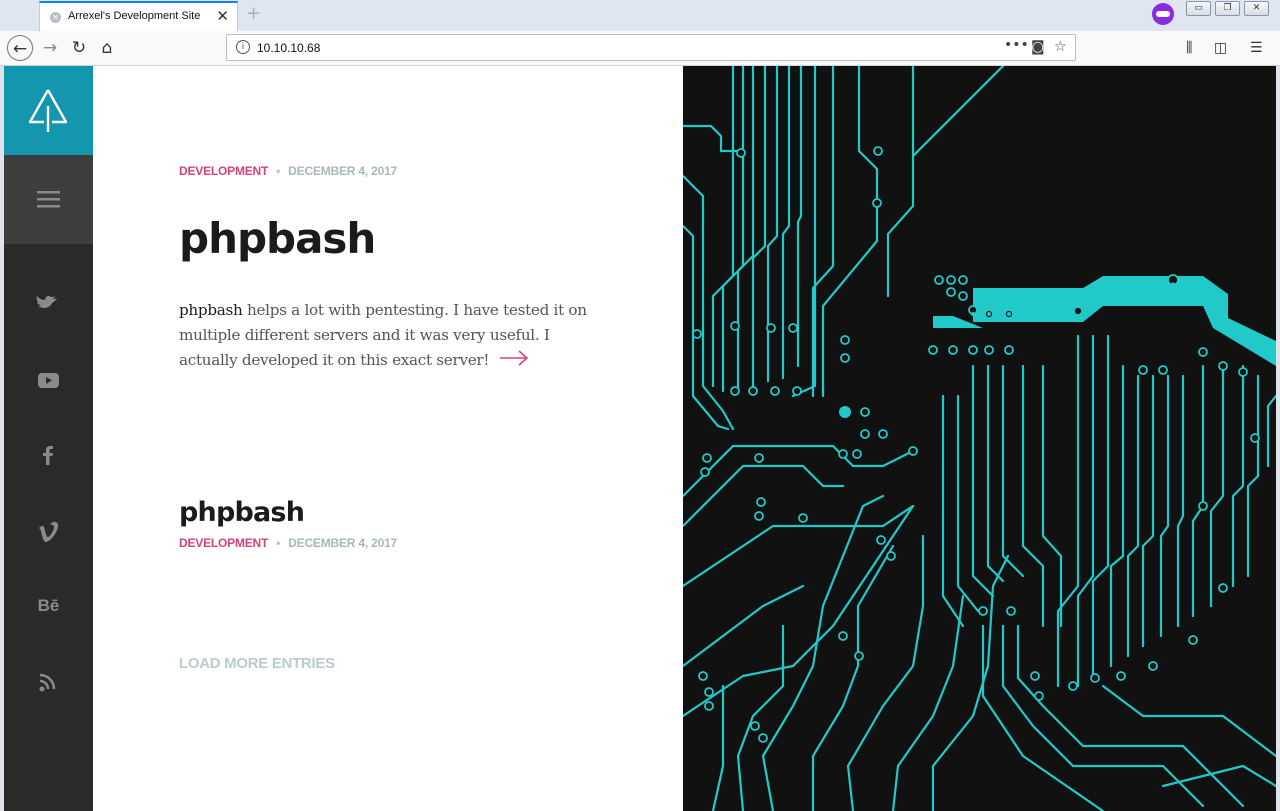 This screenshot has height=811, width=1280. Describe the element at coordinates (651, 47) in the screenshot. I see `url-bar: i 10.10.10.68 ••• ◙ ☆` at that location.